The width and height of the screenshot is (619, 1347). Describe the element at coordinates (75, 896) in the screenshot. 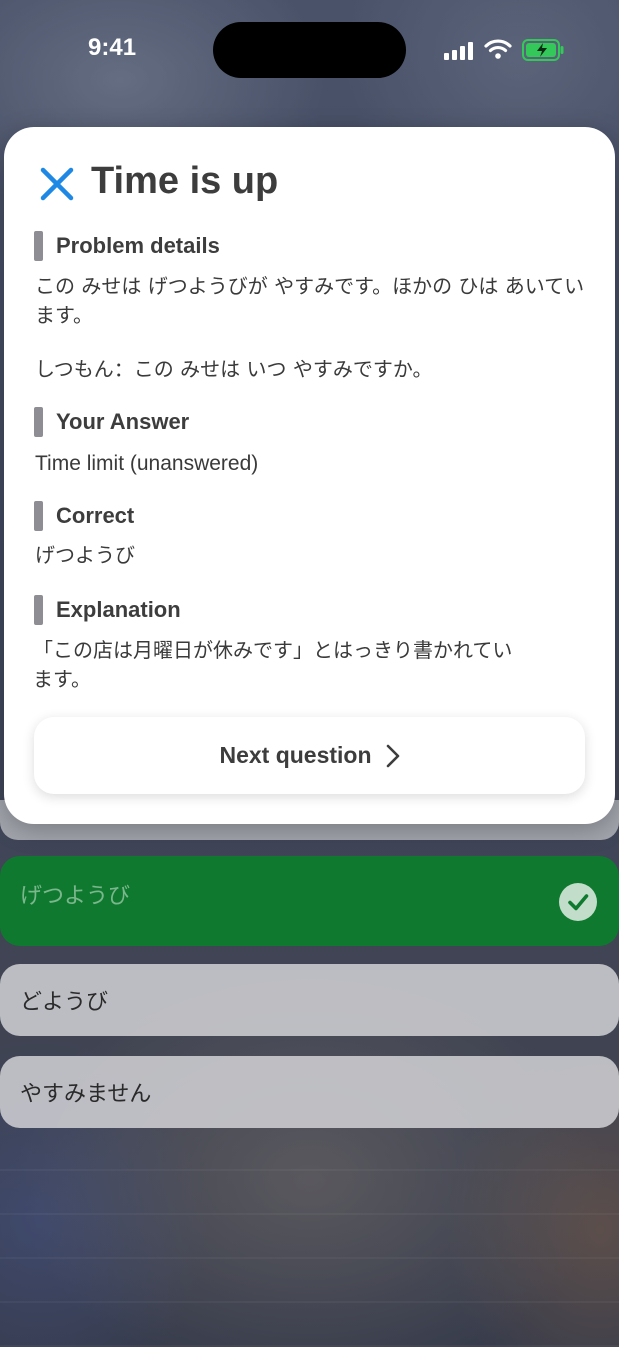

I see `answer-option-label: げつようび` at that location.